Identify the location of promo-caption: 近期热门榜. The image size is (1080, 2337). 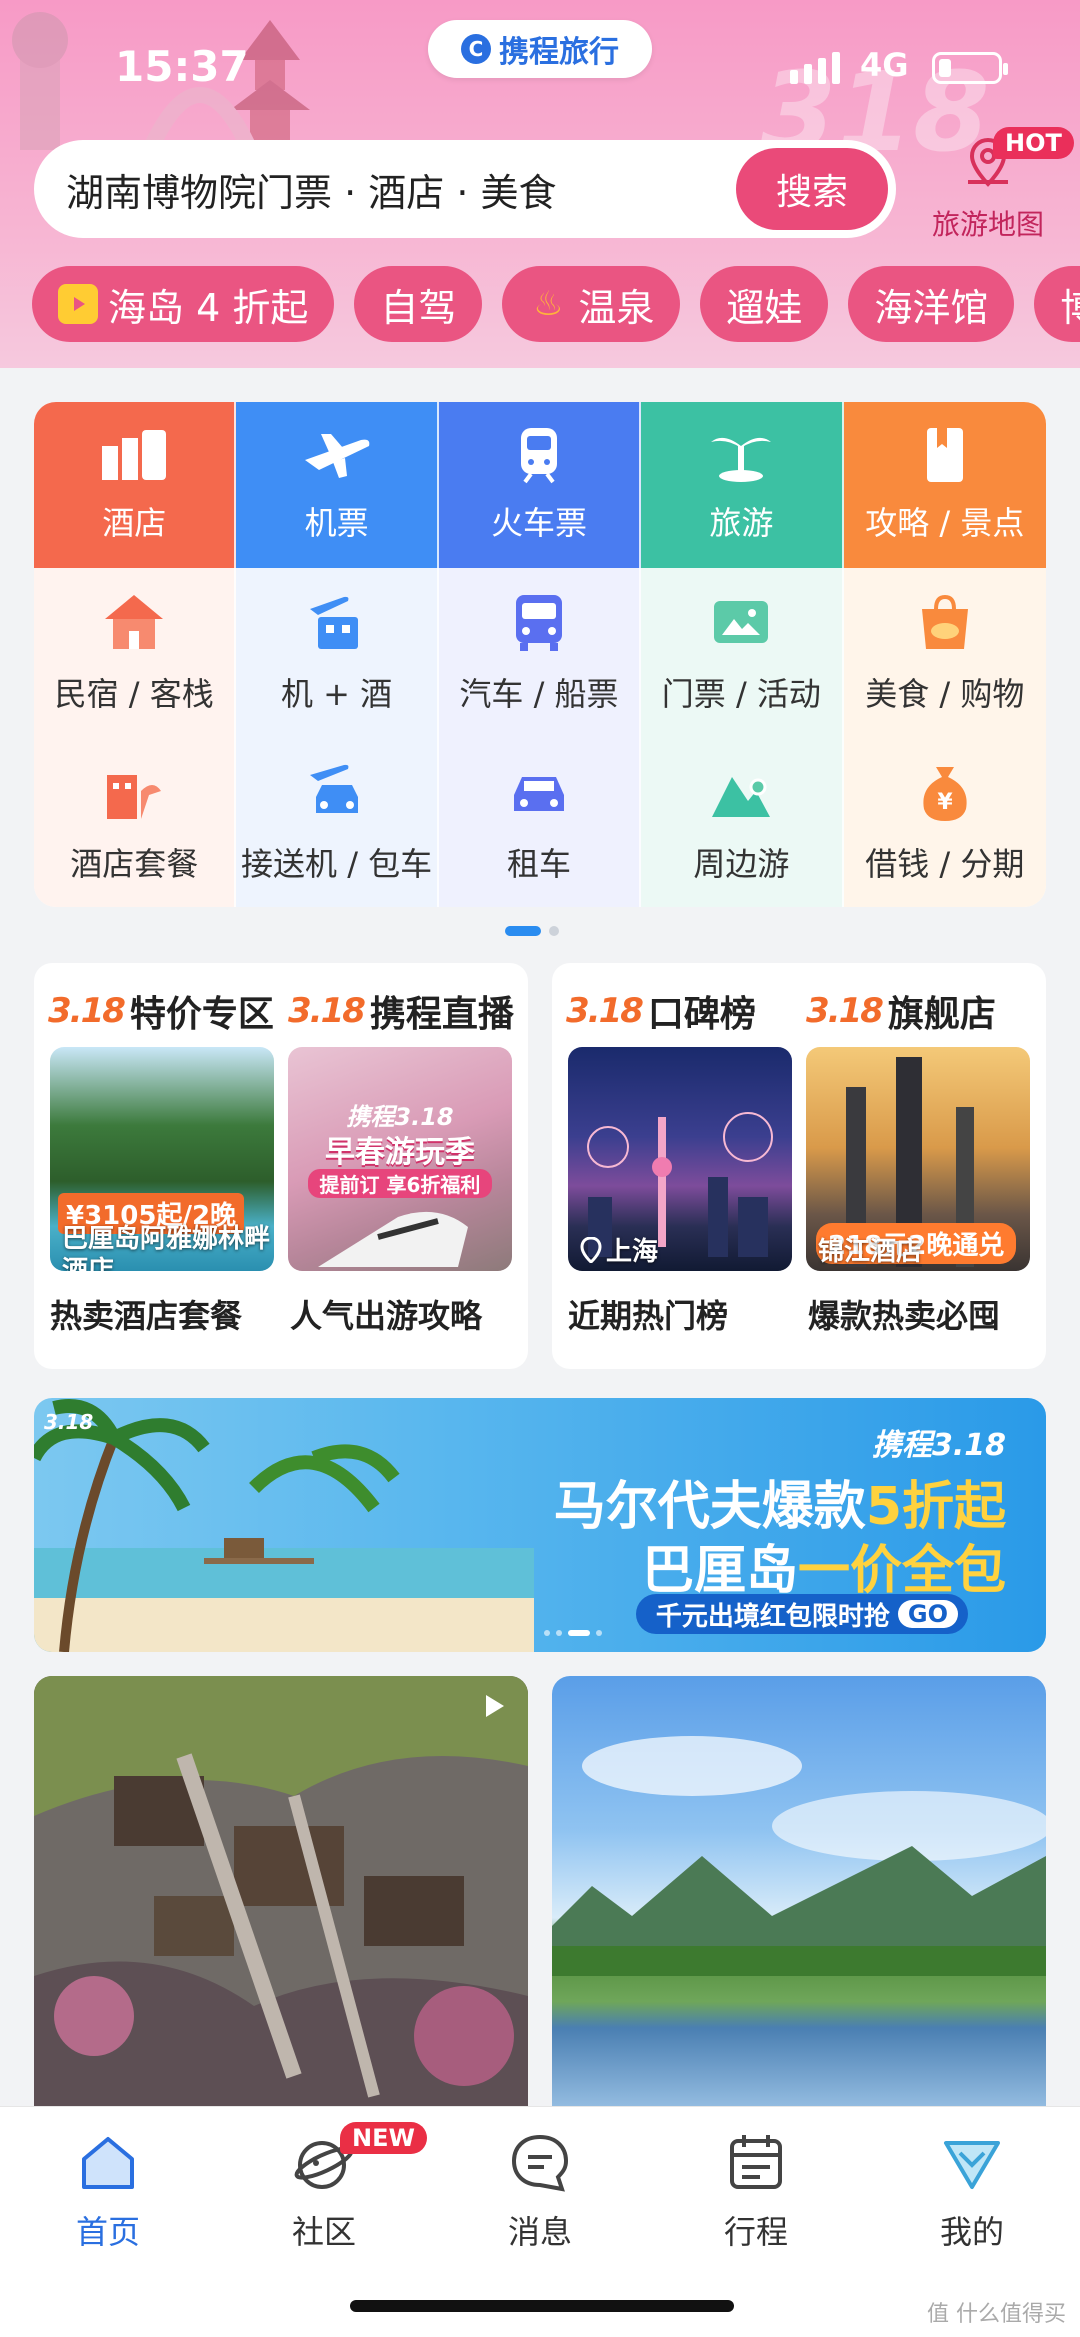
(648, 1316).